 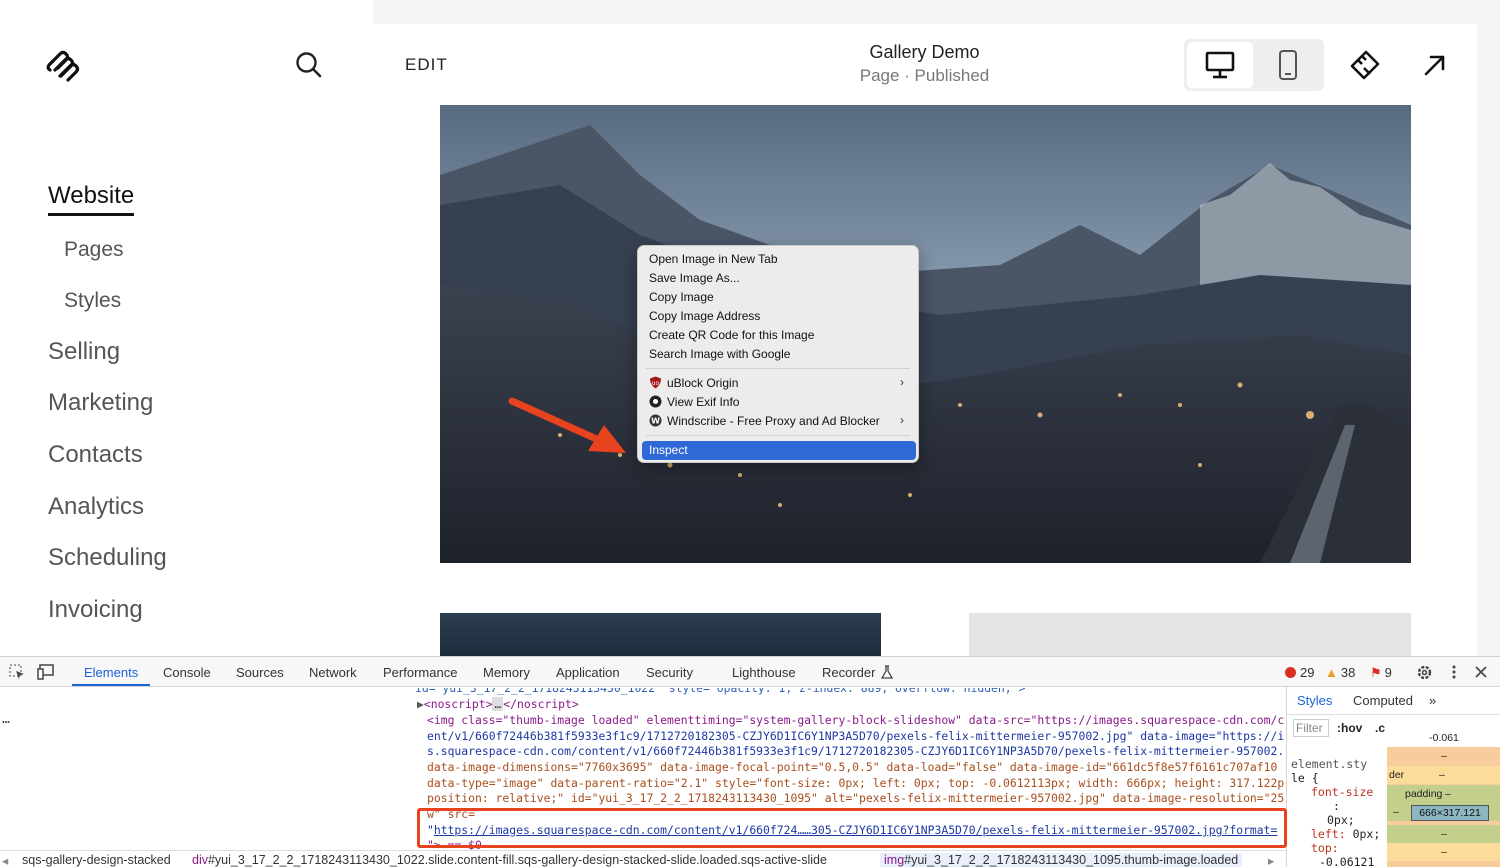 I want to click on svg-text: W, so click(x=655, y=421).